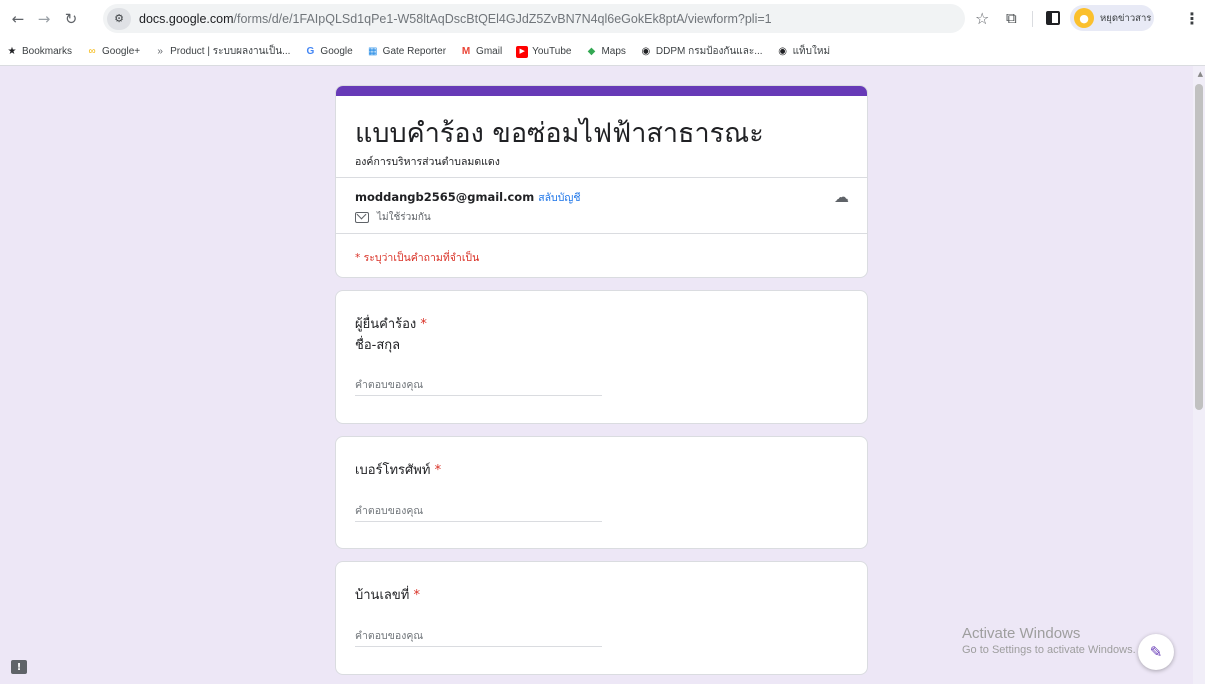 This screenshot has height=684, width=1205. Describe the element at coordinates (559, 133) in the screenshot. I see `form-title: แบบคำร้อง ขอซ่อมไฟฟ้าสาธารณะ` at that location.